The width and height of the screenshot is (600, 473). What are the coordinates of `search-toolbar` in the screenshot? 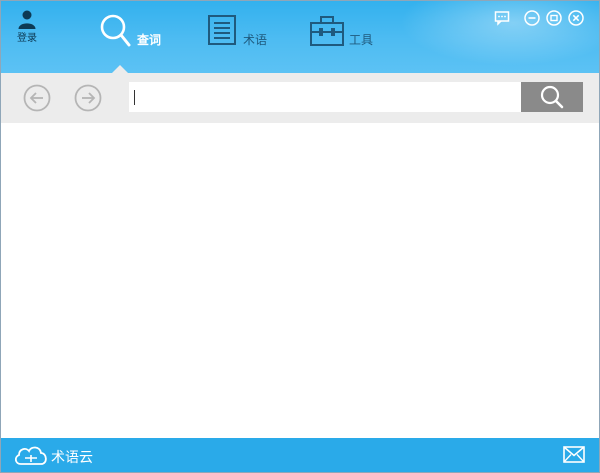 It's located at (300, 98).